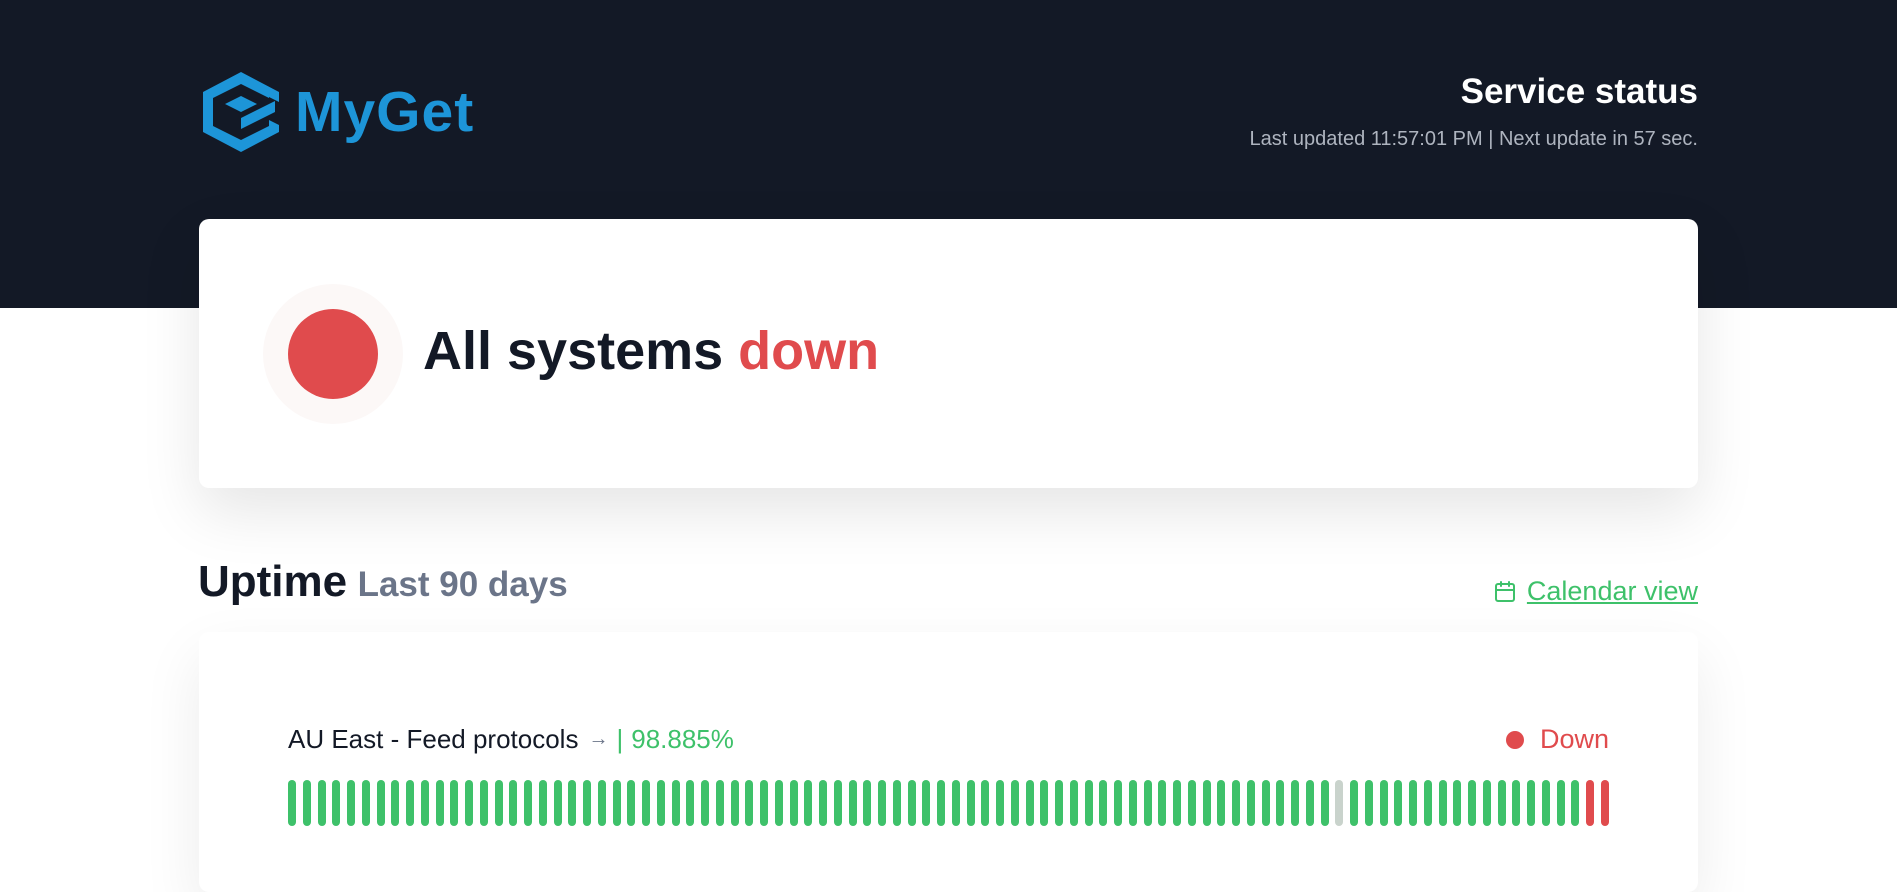 This screenshot has height=892, width=1897. What do you see at coordinates (336, 112) in the screenshot?
I see `myget-logo: MyGet` at bounding box center [336, 112].